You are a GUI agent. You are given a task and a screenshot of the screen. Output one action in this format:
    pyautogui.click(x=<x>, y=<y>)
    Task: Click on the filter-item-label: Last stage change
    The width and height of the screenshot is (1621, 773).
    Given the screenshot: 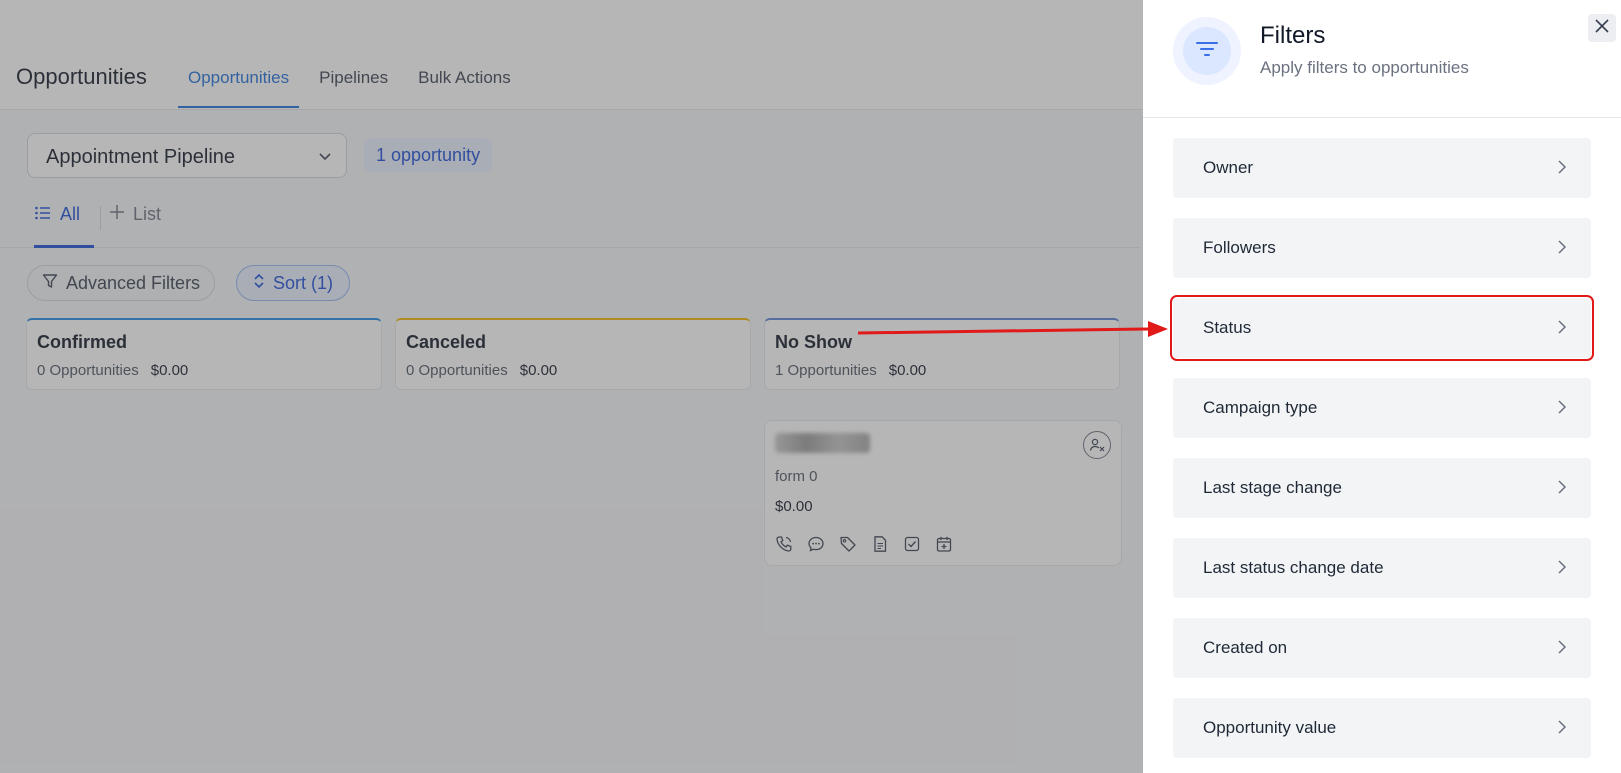 What is the action you would take?
    pyautogui.click(x=1272, y=487)
    